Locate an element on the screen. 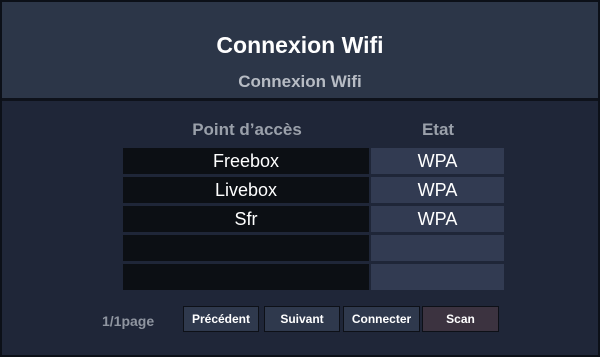  access-point-name: Freebox is located at coordinates (246, 161).